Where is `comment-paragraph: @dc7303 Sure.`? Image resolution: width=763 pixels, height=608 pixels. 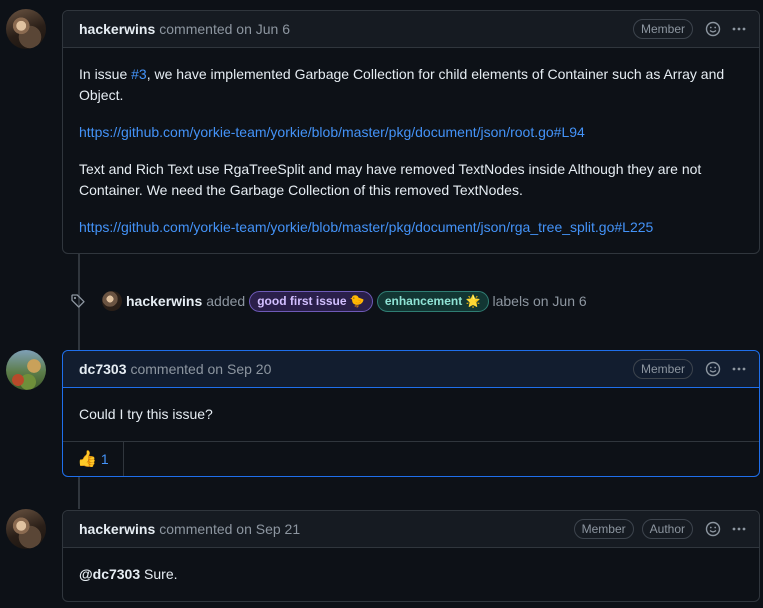
comment-paragraph: @dc7303 Sure. is located at coordinates (411, 574).